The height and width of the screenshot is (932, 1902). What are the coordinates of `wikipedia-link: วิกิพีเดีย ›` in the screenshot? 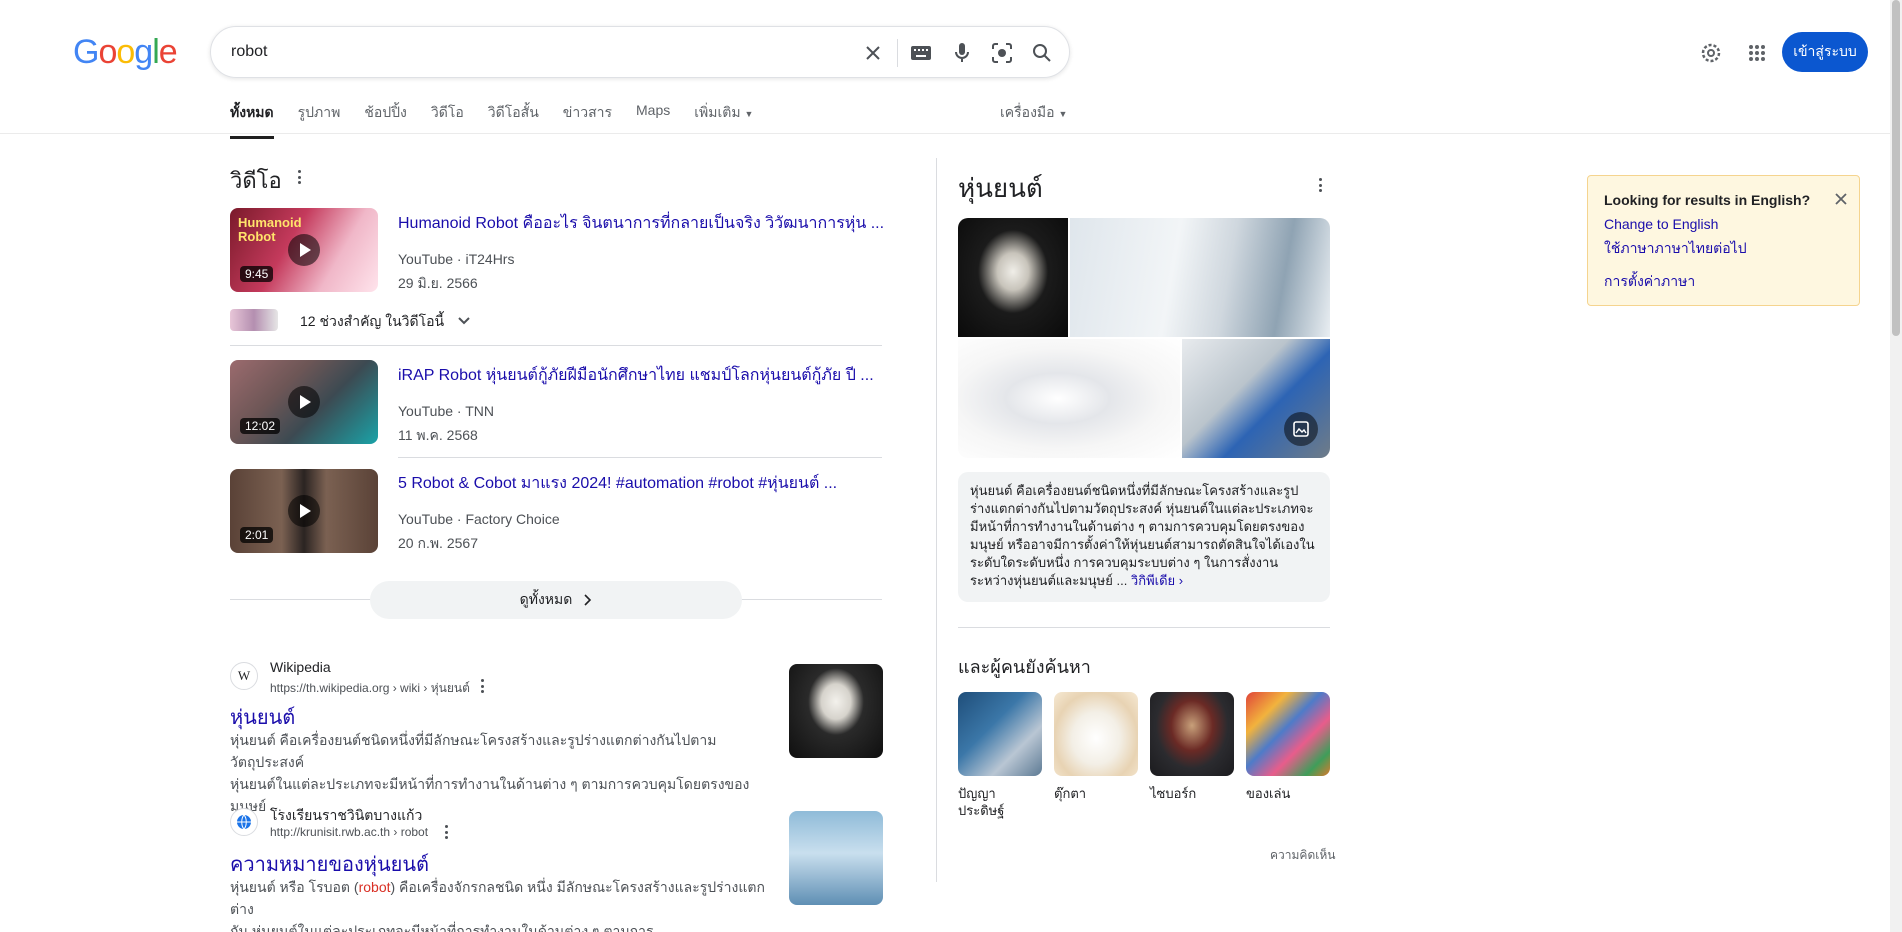 It's located at (1157, 580).